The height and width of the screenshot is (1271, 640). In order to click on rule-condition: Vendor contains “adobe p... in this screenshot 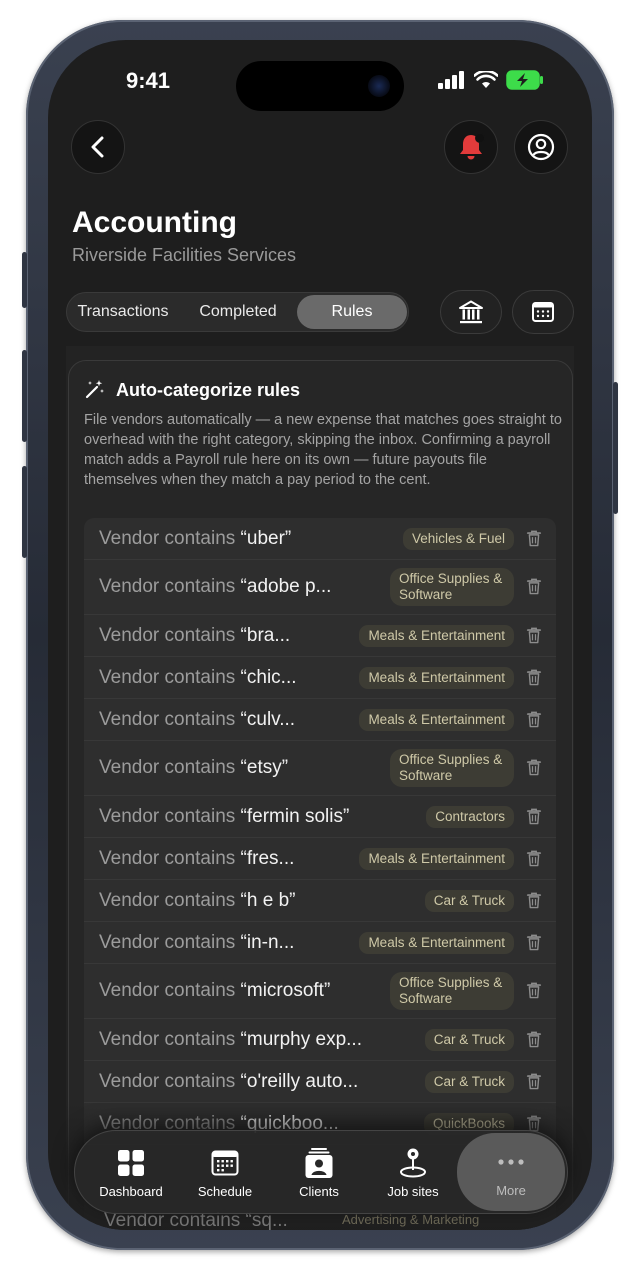, I will do `click(215, 587)`.